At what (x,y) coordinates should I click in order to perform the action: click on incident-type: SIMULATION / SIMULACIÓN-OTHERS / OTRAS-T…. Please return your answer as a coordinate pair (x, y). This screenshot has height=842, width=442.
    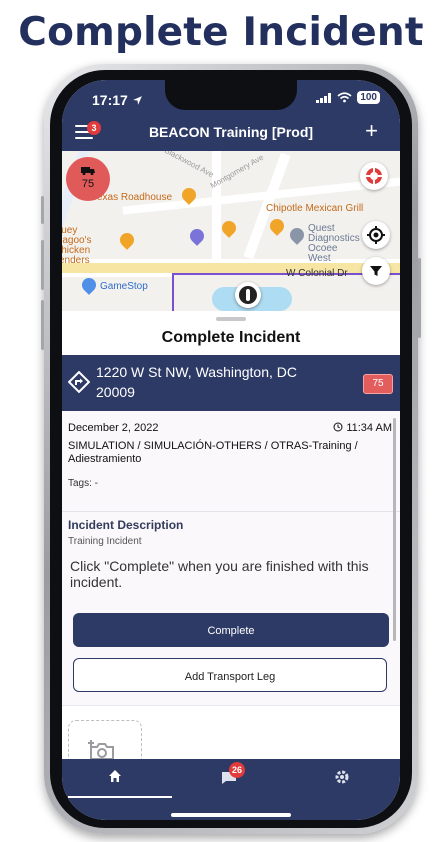
    Looking at the image, I should click on (213, 452).